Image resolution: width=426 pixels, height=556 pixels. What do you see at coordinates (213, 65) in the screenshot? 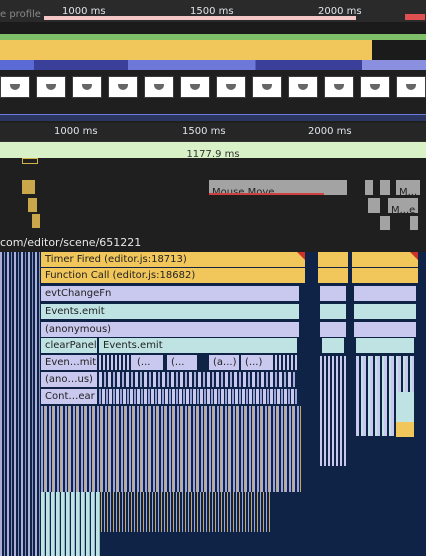
I see `cpu-blue-spikes` at bounding box center [213, 65].